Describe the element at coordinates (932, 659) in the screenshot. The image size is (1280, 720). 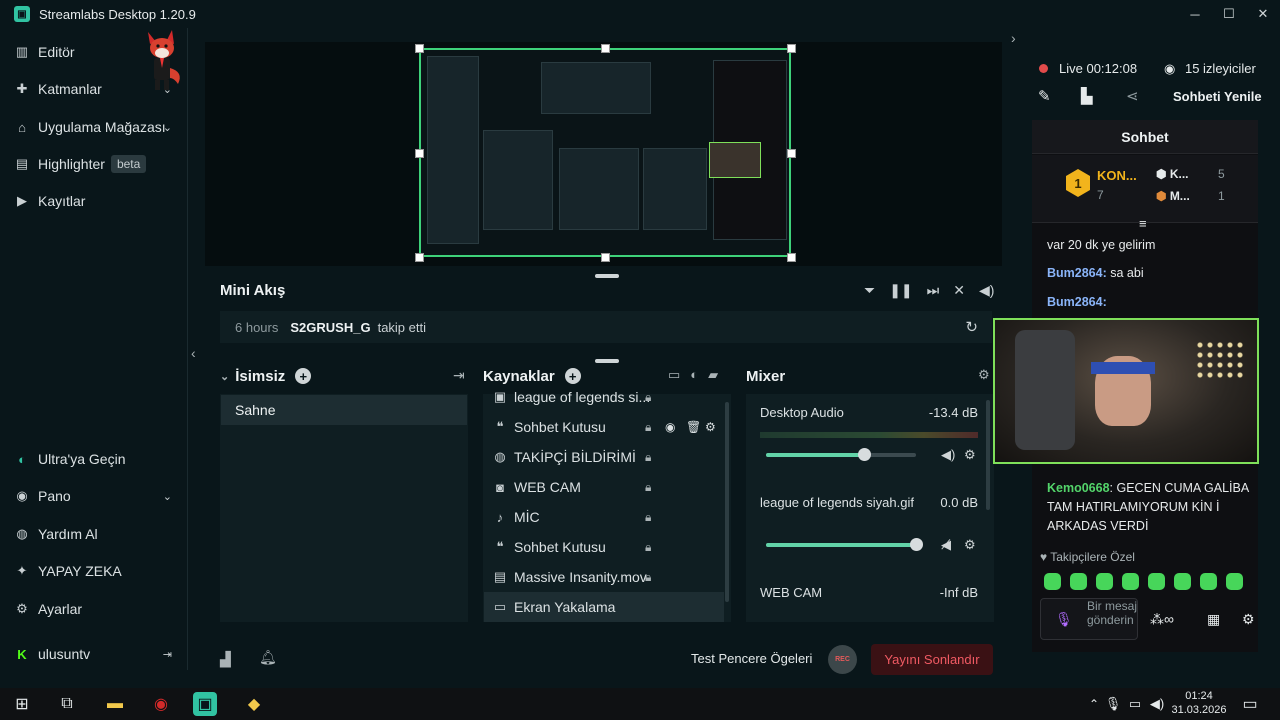
I see `end-stream-button: Yayını Sonlandır` at that location.